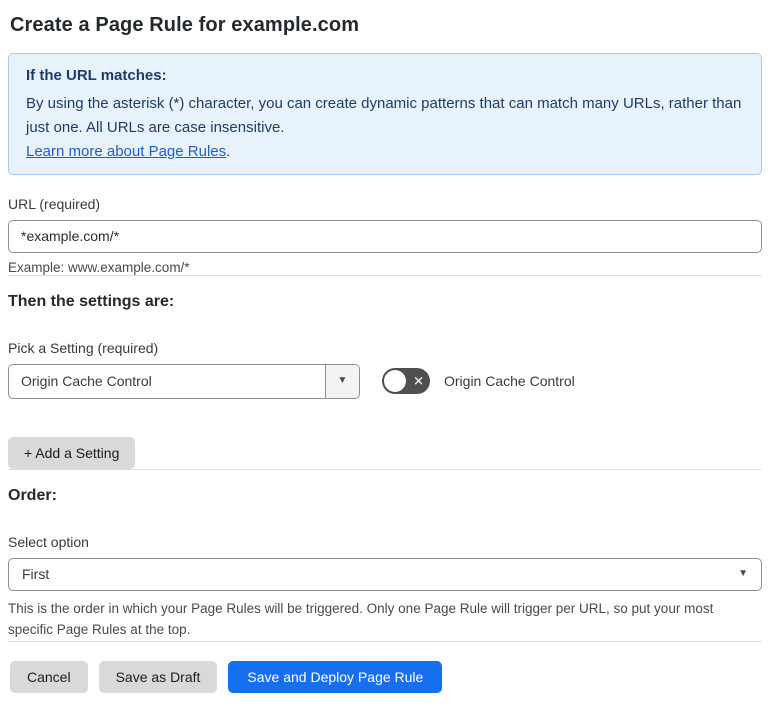  What do you see at coordinates (418, 381) in the screenshot?
I see `toggle-off-x-icon: ✕` at bounding box center [418, 381].